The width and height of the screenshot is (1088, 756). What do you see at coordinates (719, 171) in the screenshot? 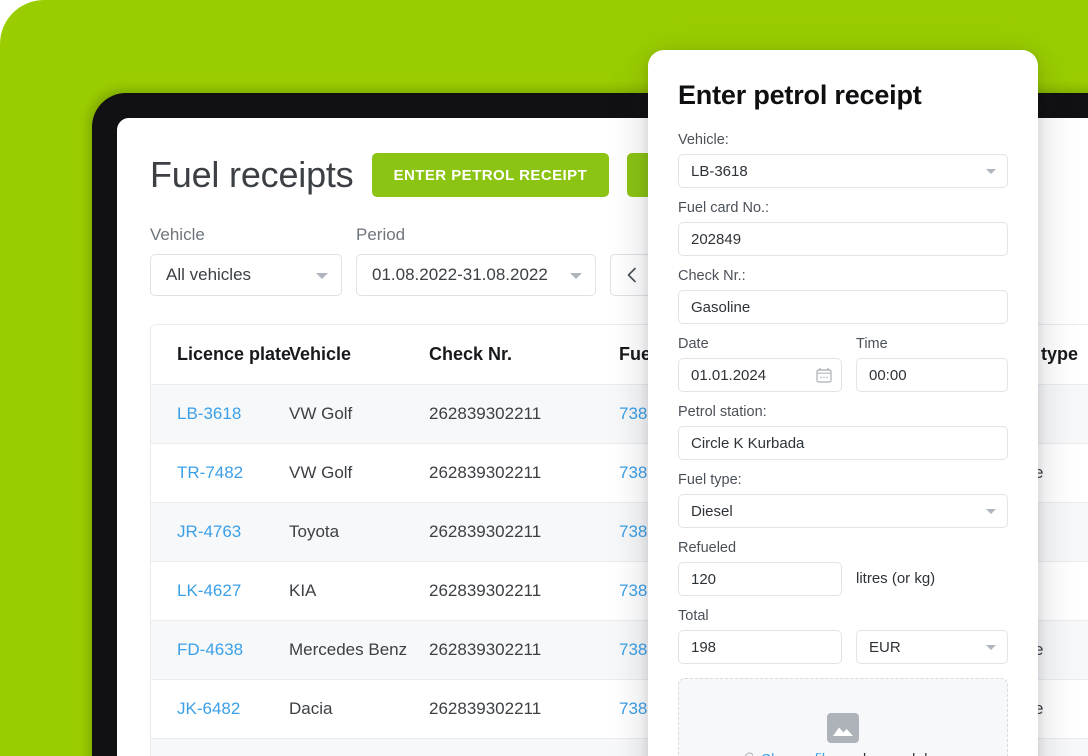
I see `vehicle-select-value: LB-3618` at bounding box center [719, 171].